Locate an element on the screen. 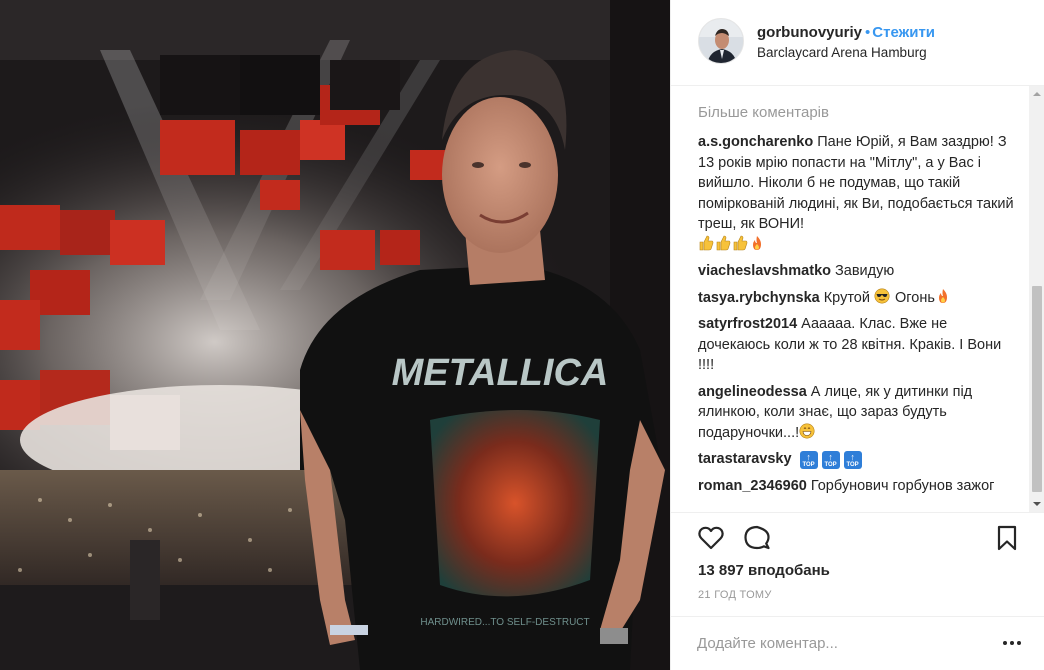 The width and height of the screenshot is (1044, 670). likes-count: 13 897 вподобань is located at coordinates (764, 570).